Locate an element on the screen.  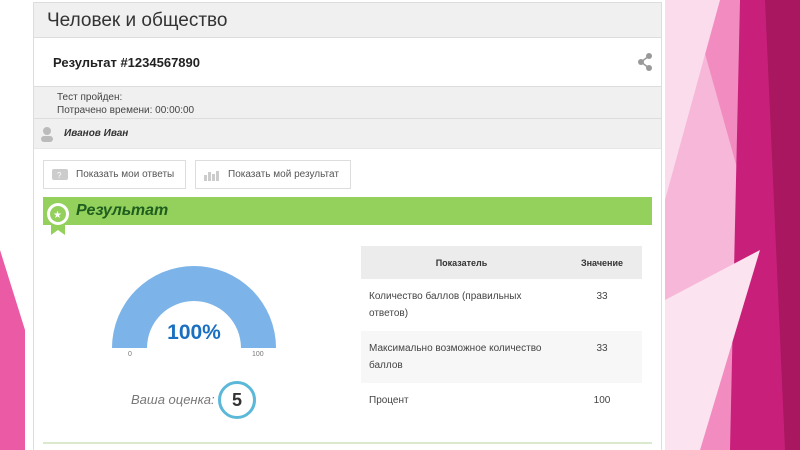
time-spent: Потрачено времени: 00:00:00 is located at coordinates (126, 110).